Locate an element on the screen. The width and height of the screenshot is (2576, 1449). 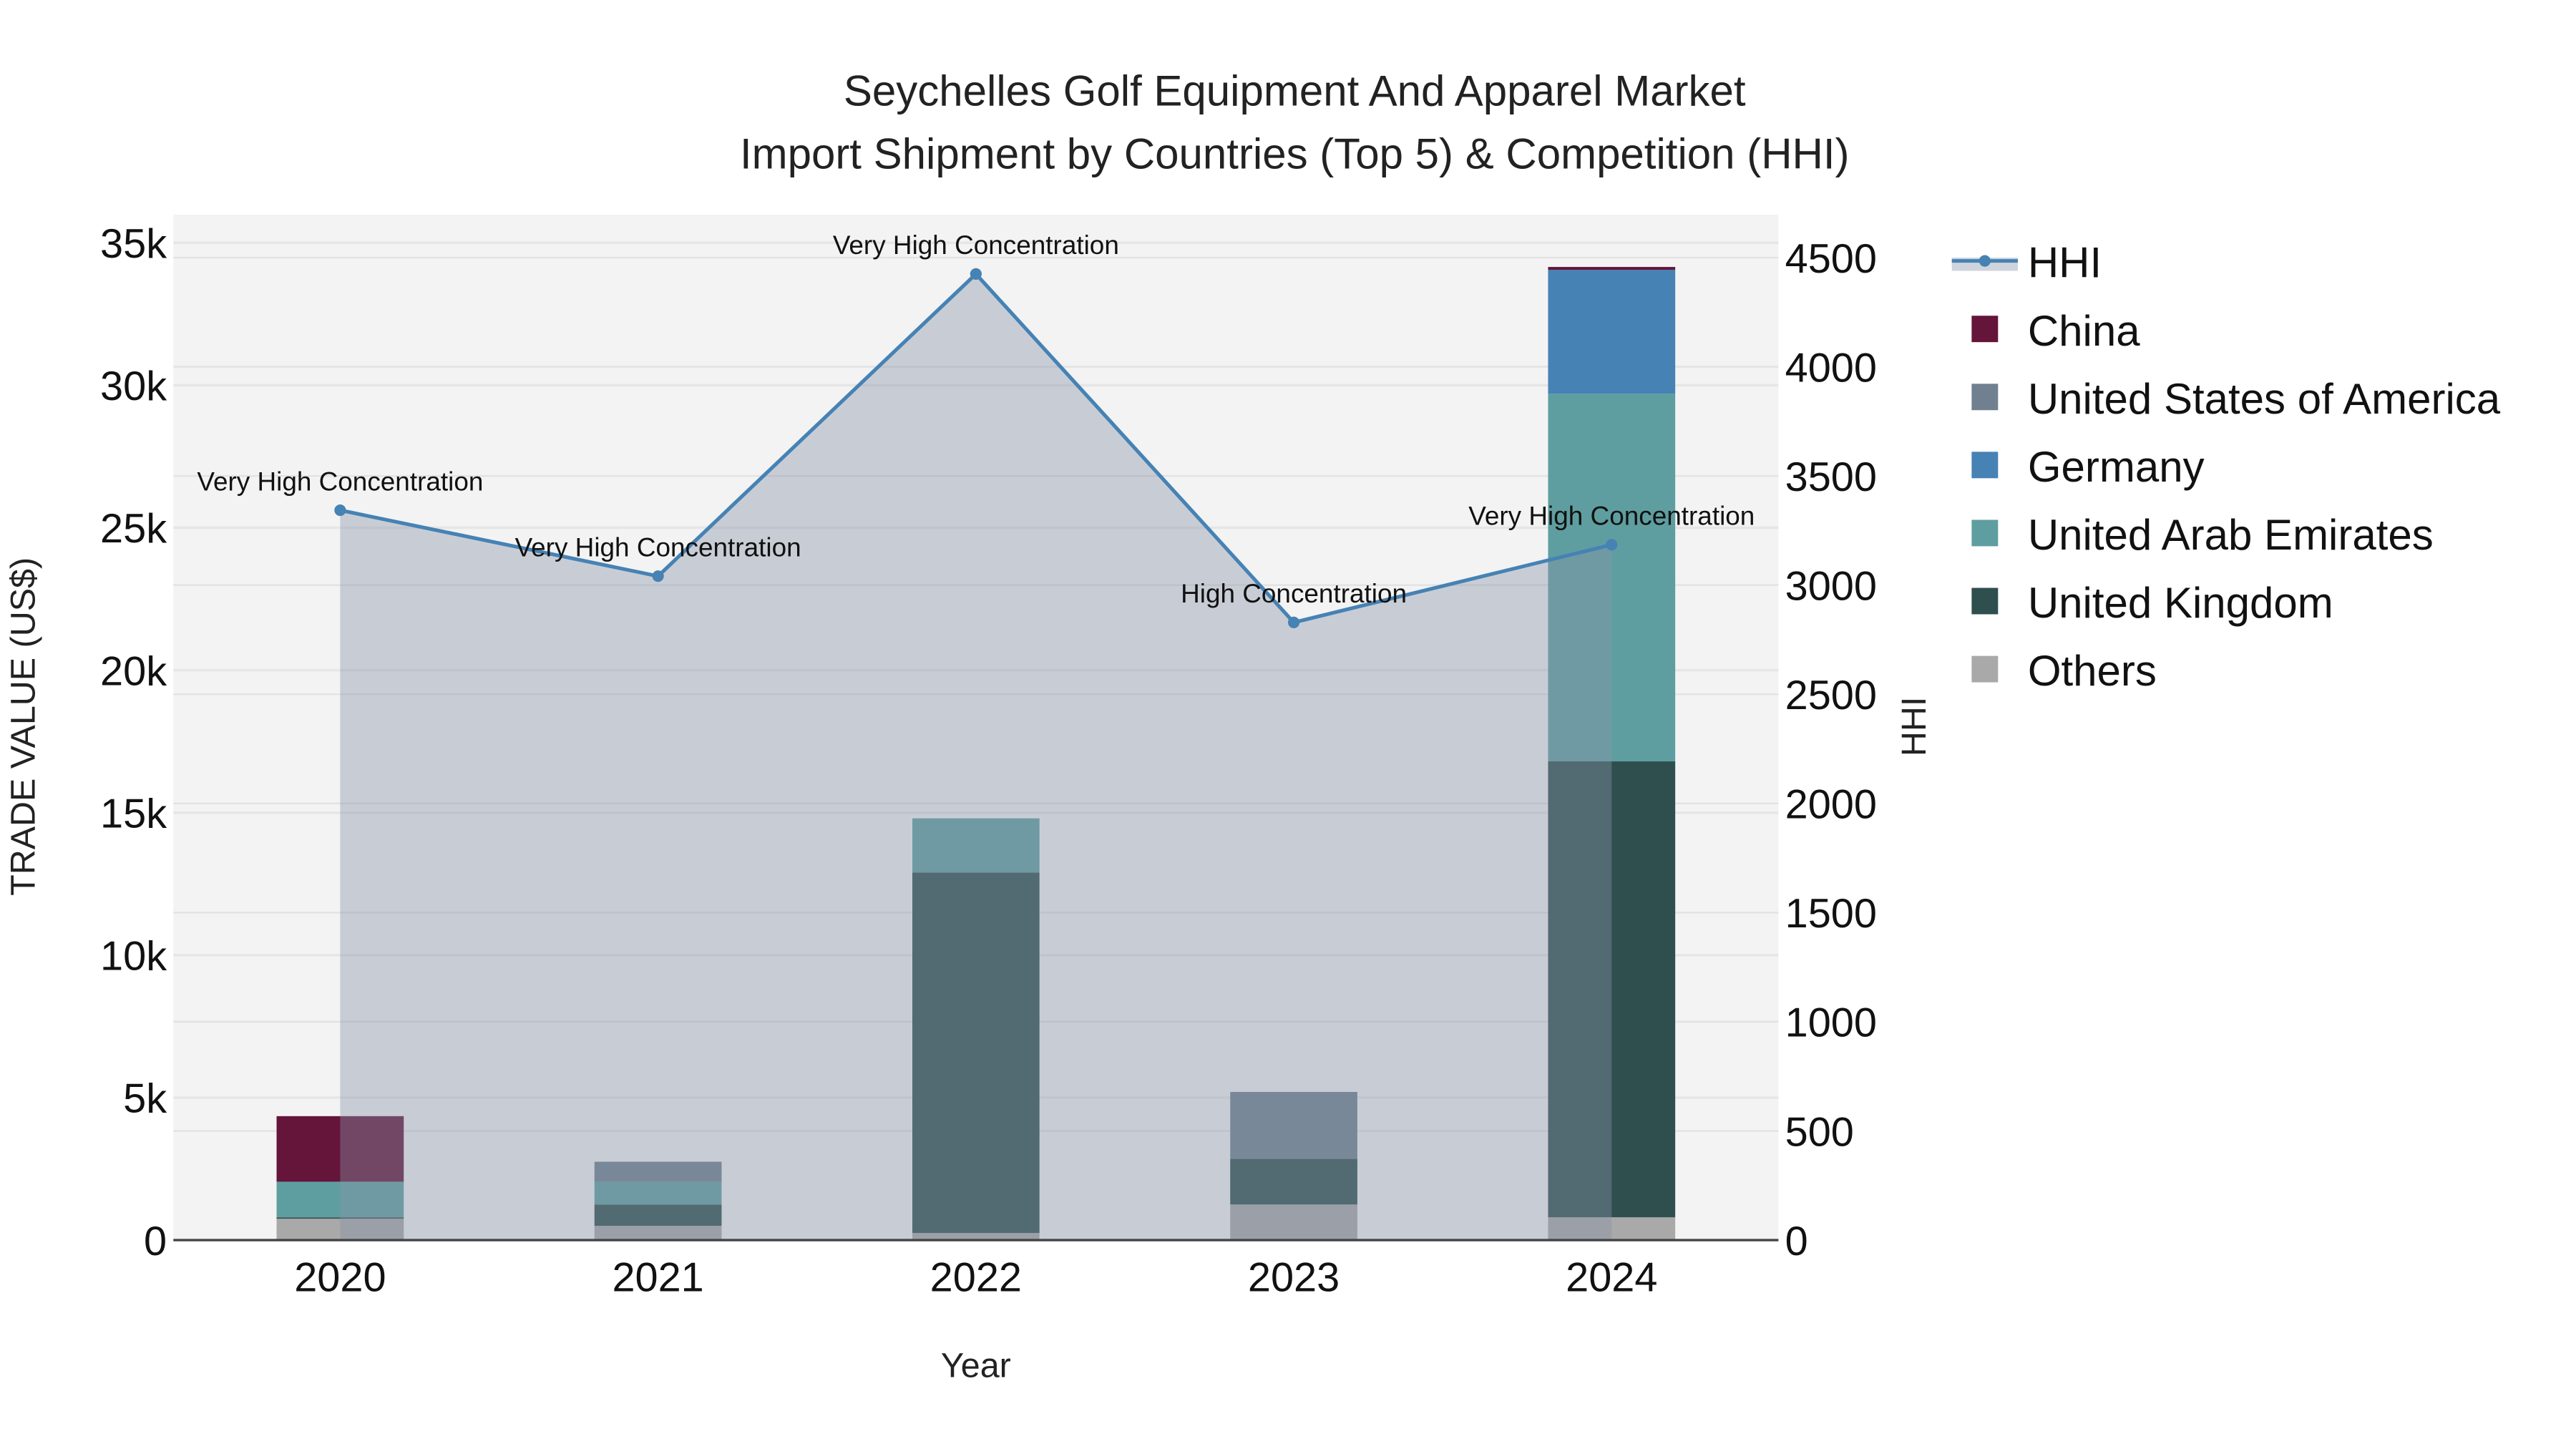
y2-tick-label: 4500 is located at coordinates (1831, 259).